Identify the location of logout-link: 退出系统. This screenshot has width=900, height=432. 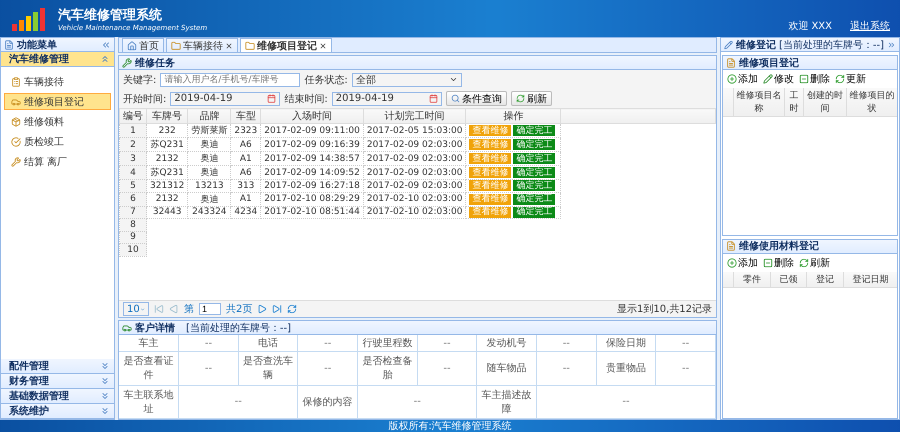
(870, 25).